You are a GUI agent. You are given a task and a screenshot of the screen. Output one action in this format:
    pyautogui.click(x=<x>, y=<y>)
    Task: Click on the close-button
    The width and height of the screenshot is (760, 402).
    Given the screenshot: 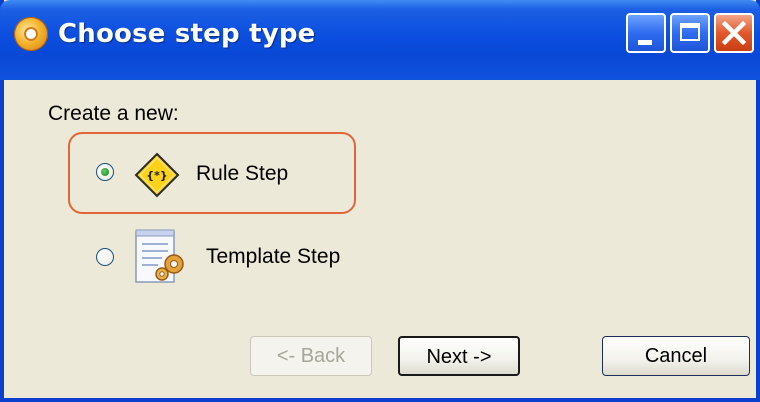 What is the action you would take?
    pyautogui.click(x=734, y=33)
    